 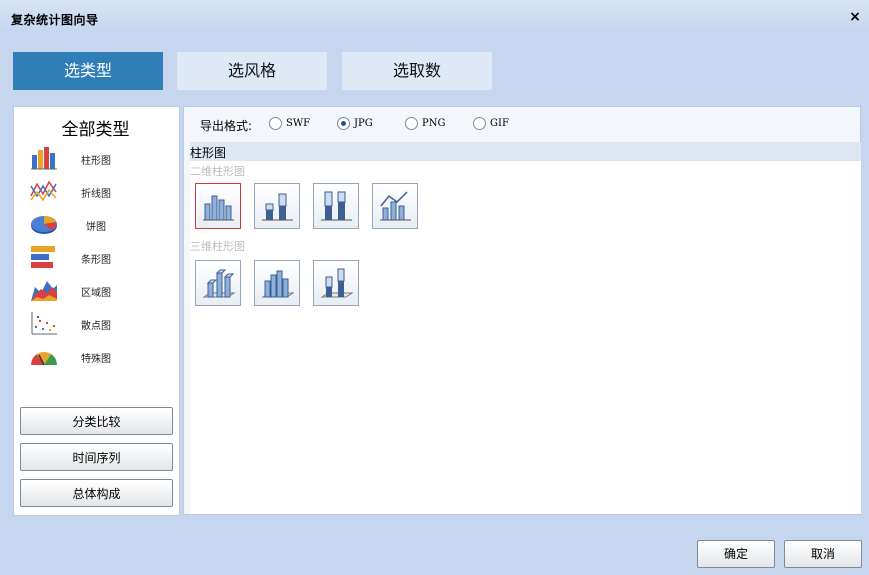 I want to click on radio-label-jpg: JPG, so click(x=363, y=123).